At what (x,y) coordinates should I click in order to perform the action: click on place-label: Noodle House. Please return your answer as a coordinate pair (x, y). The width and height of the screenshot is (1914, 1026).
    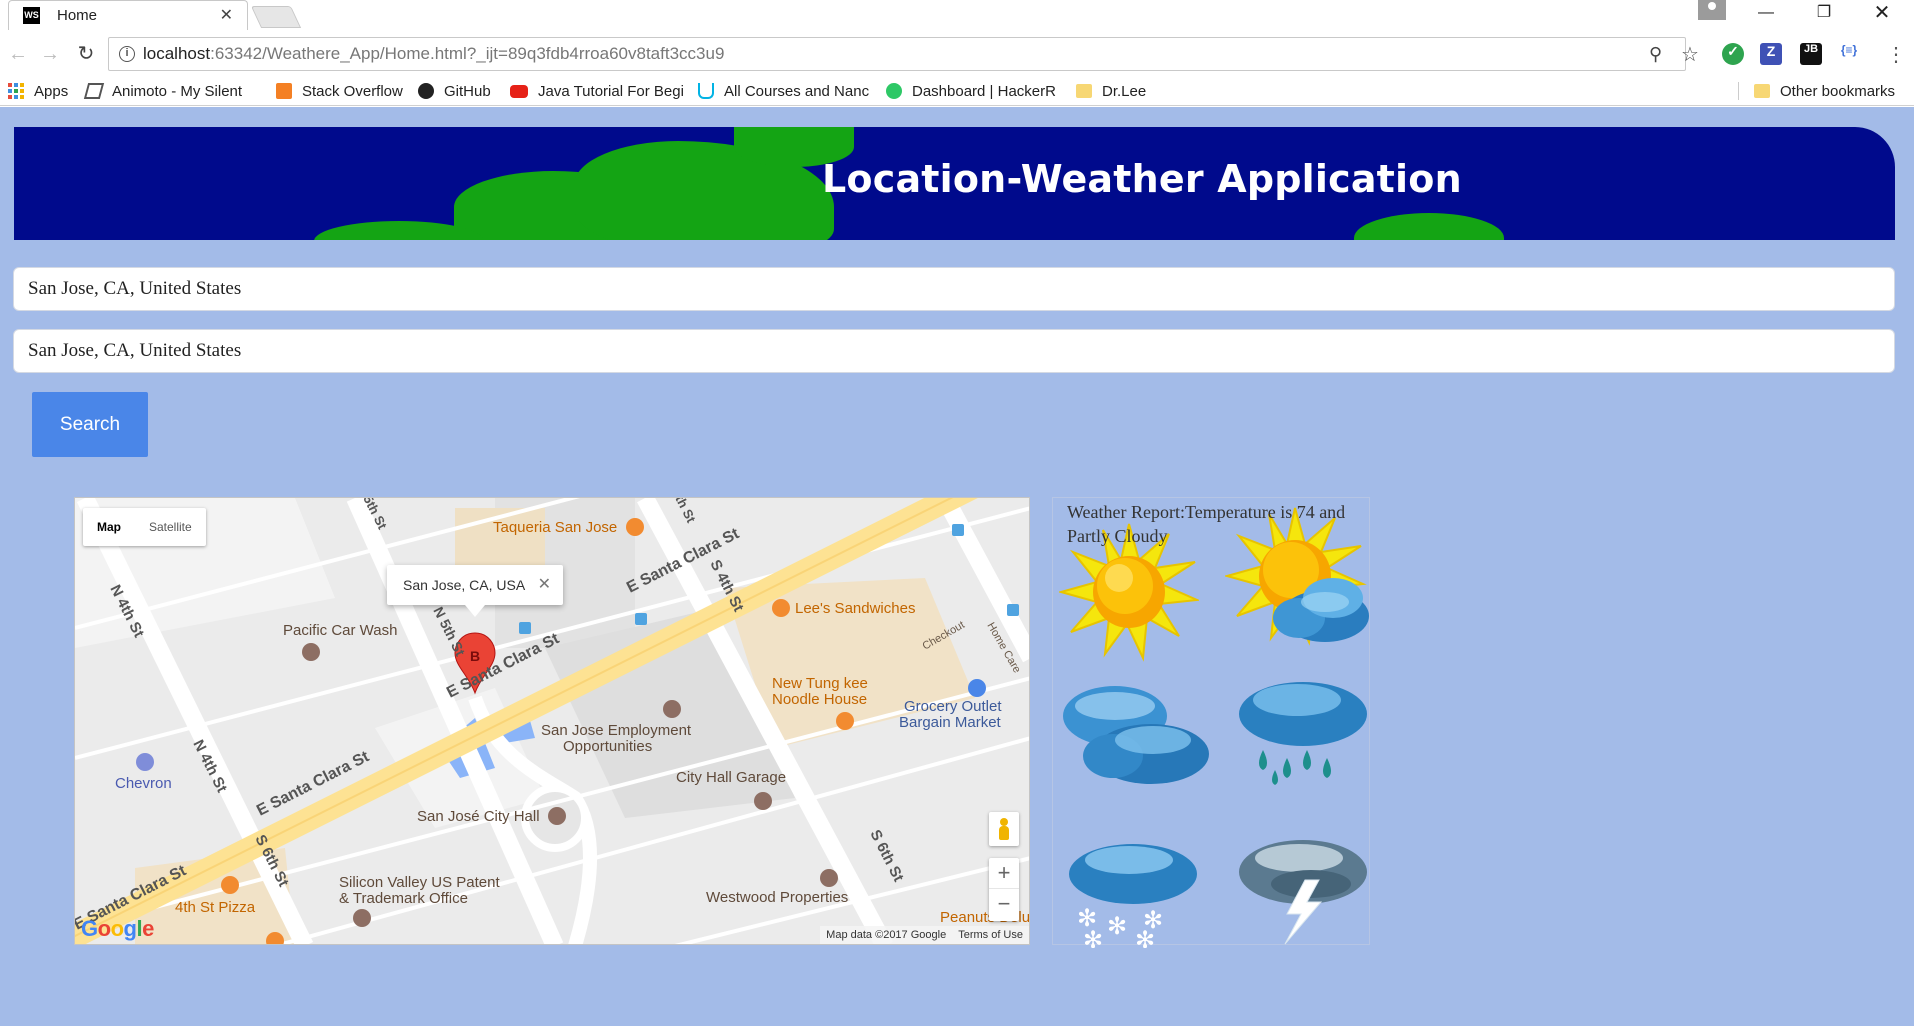
    Looking at the image, I should click on (819, 699).